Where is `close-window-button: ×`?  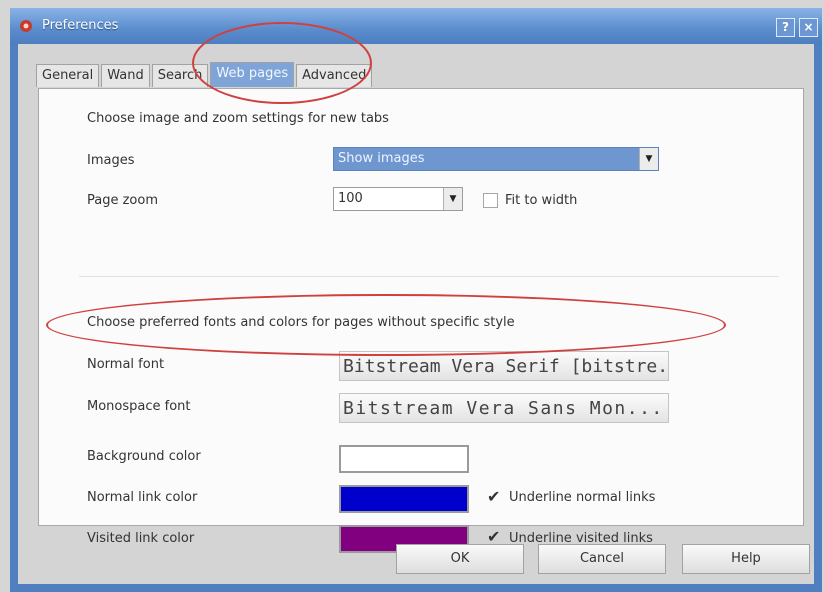
close-window-button: × is located at coordinates (808, 27).